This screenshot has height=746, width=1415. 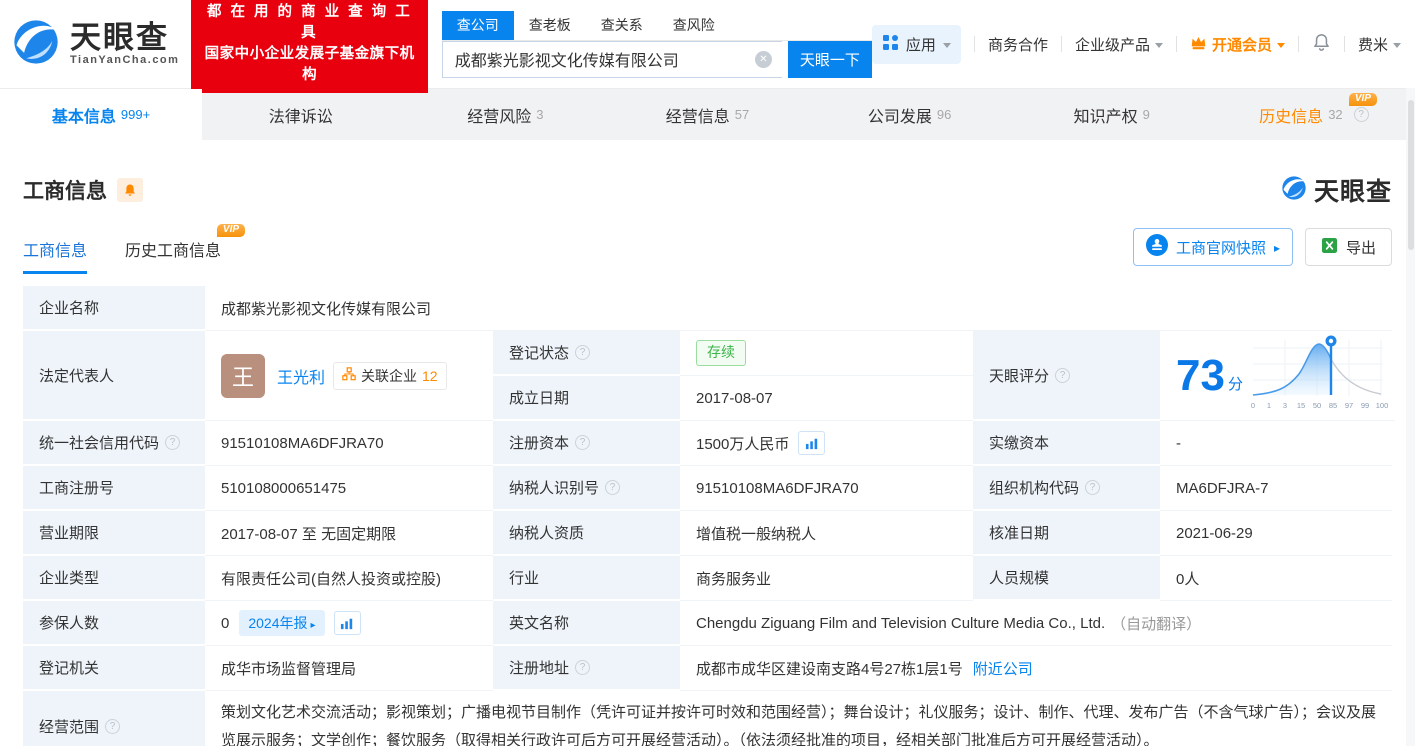 What do you see at coordinates (477, 25) in the screenshot?
I see `search-tab-company: 查公司` at bounding box center [477, 25].